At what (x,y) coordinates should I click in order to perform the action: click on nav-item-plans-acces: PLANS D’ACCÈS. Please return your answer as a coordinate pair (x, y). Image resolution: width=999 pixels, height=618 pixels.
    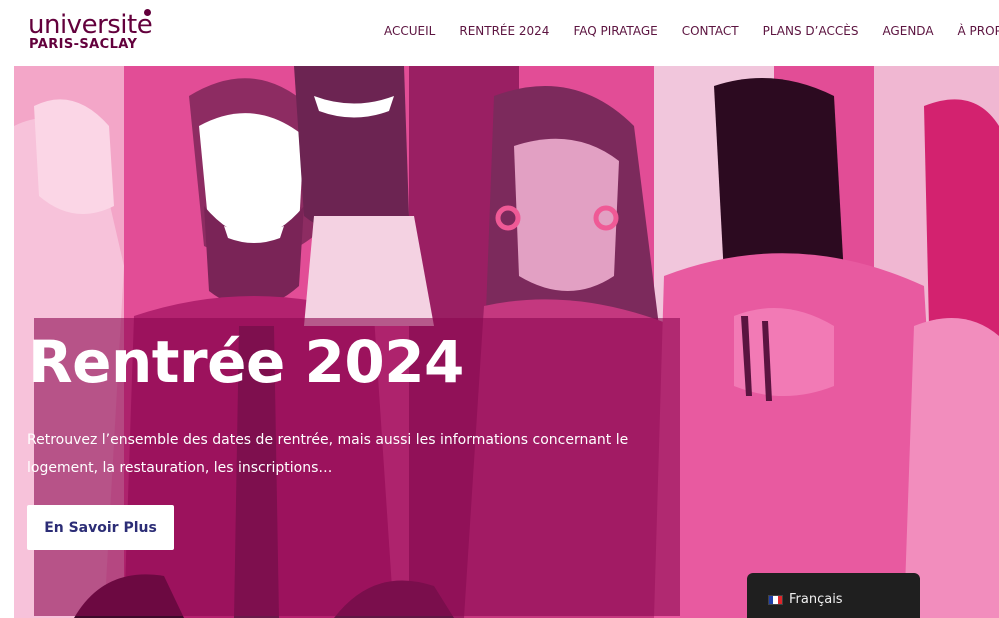
    Looking at the image, I should click on (811, 32).